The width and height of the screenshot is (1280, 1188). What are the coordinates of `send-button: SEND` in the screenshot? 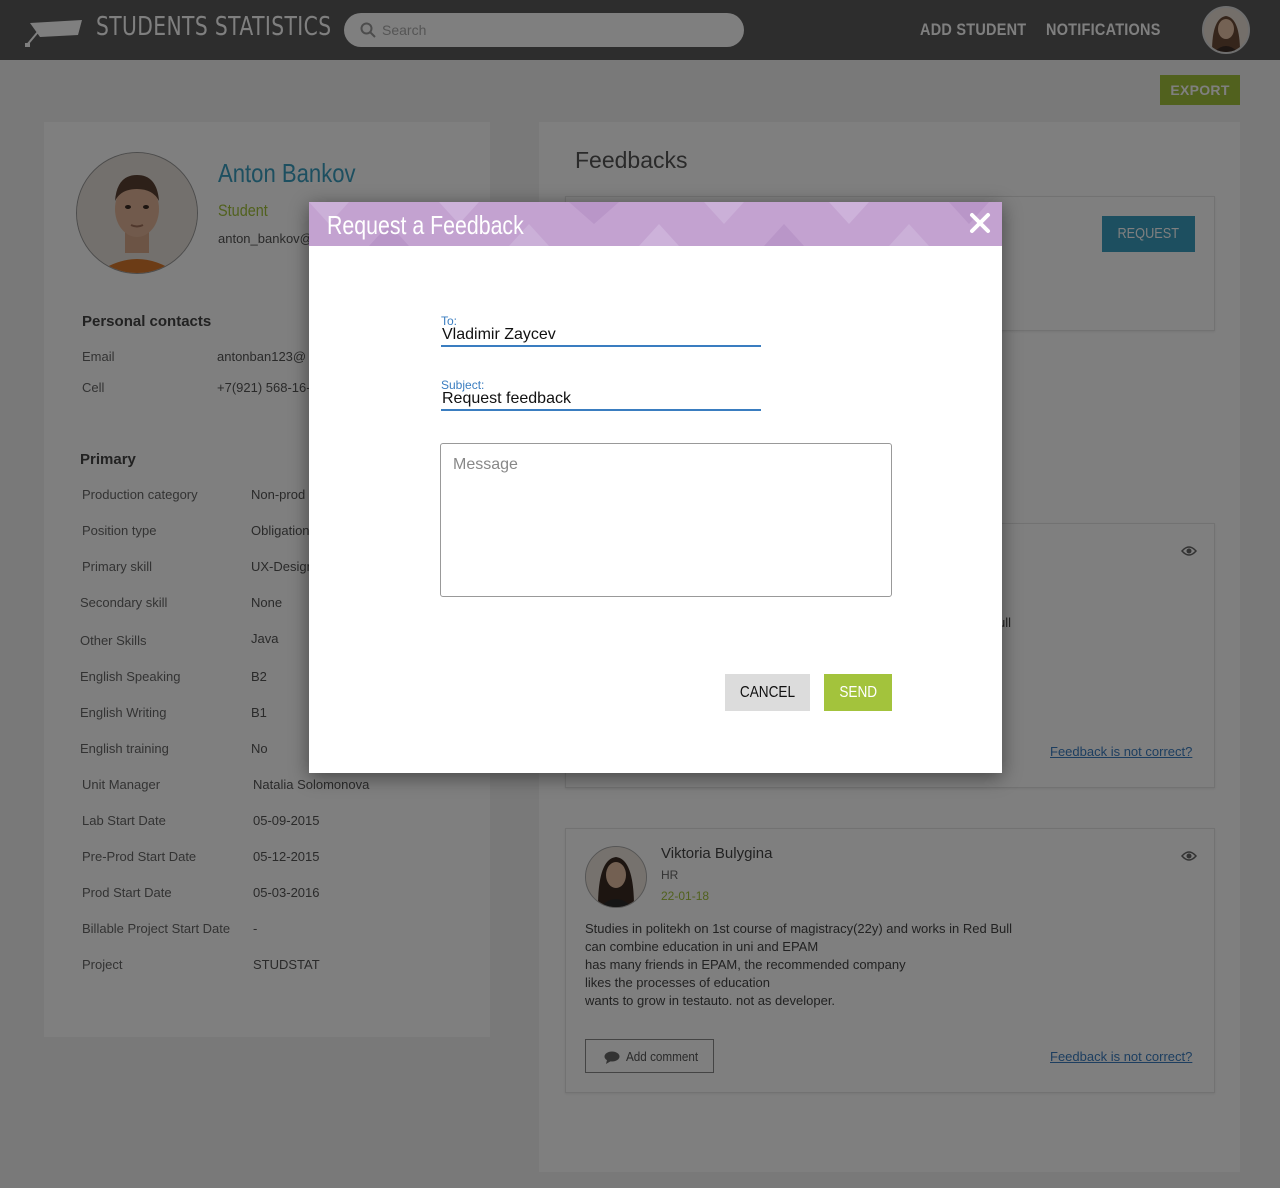 It's located at (858, 692).